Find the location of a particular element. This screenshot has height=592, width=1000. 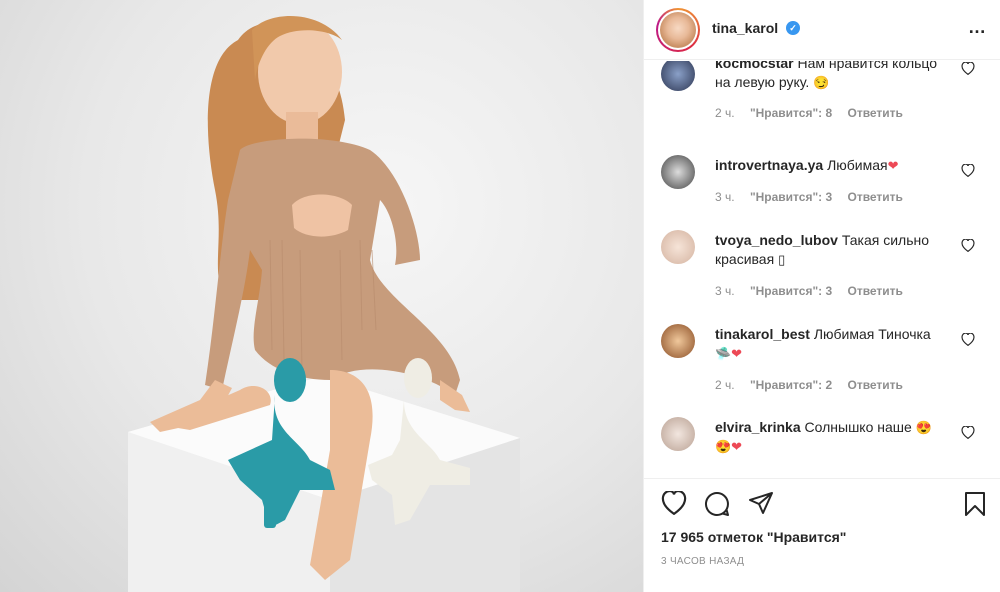

author-avatar is located at coordinates (678, 30).